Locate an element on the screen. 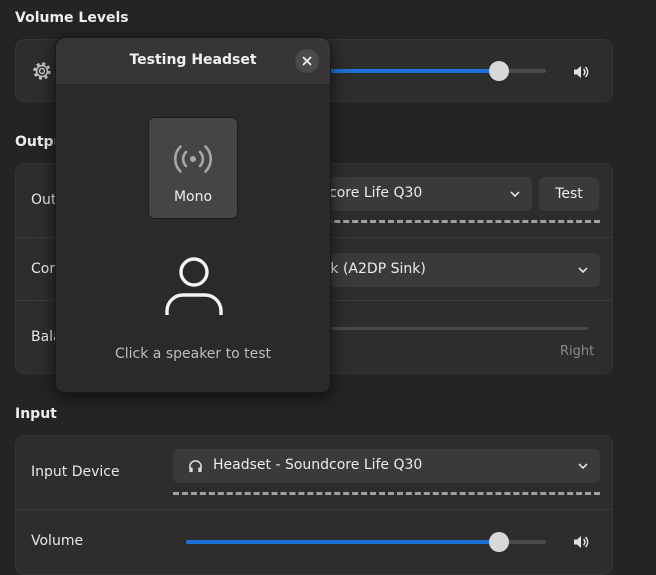  input-volume-label: Volume is located at coordinates (57, 541).